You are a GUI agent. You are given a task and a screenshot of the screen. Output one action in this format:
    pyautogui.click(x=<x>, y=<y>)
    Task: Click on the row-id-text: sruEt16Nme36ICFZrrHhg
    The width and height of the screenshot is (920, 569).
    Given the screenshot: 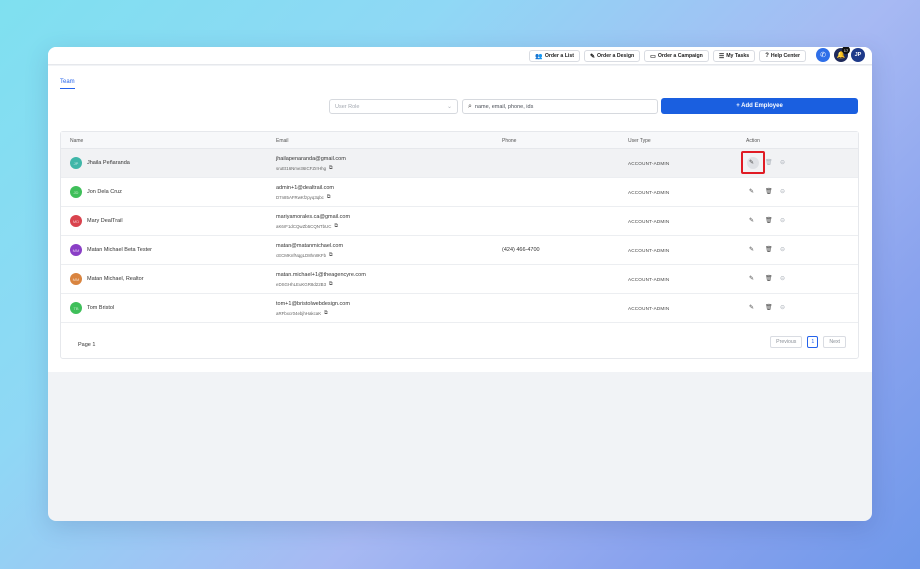 What is the action you would take?
    pyautogui.click(x=301, y=168)
    